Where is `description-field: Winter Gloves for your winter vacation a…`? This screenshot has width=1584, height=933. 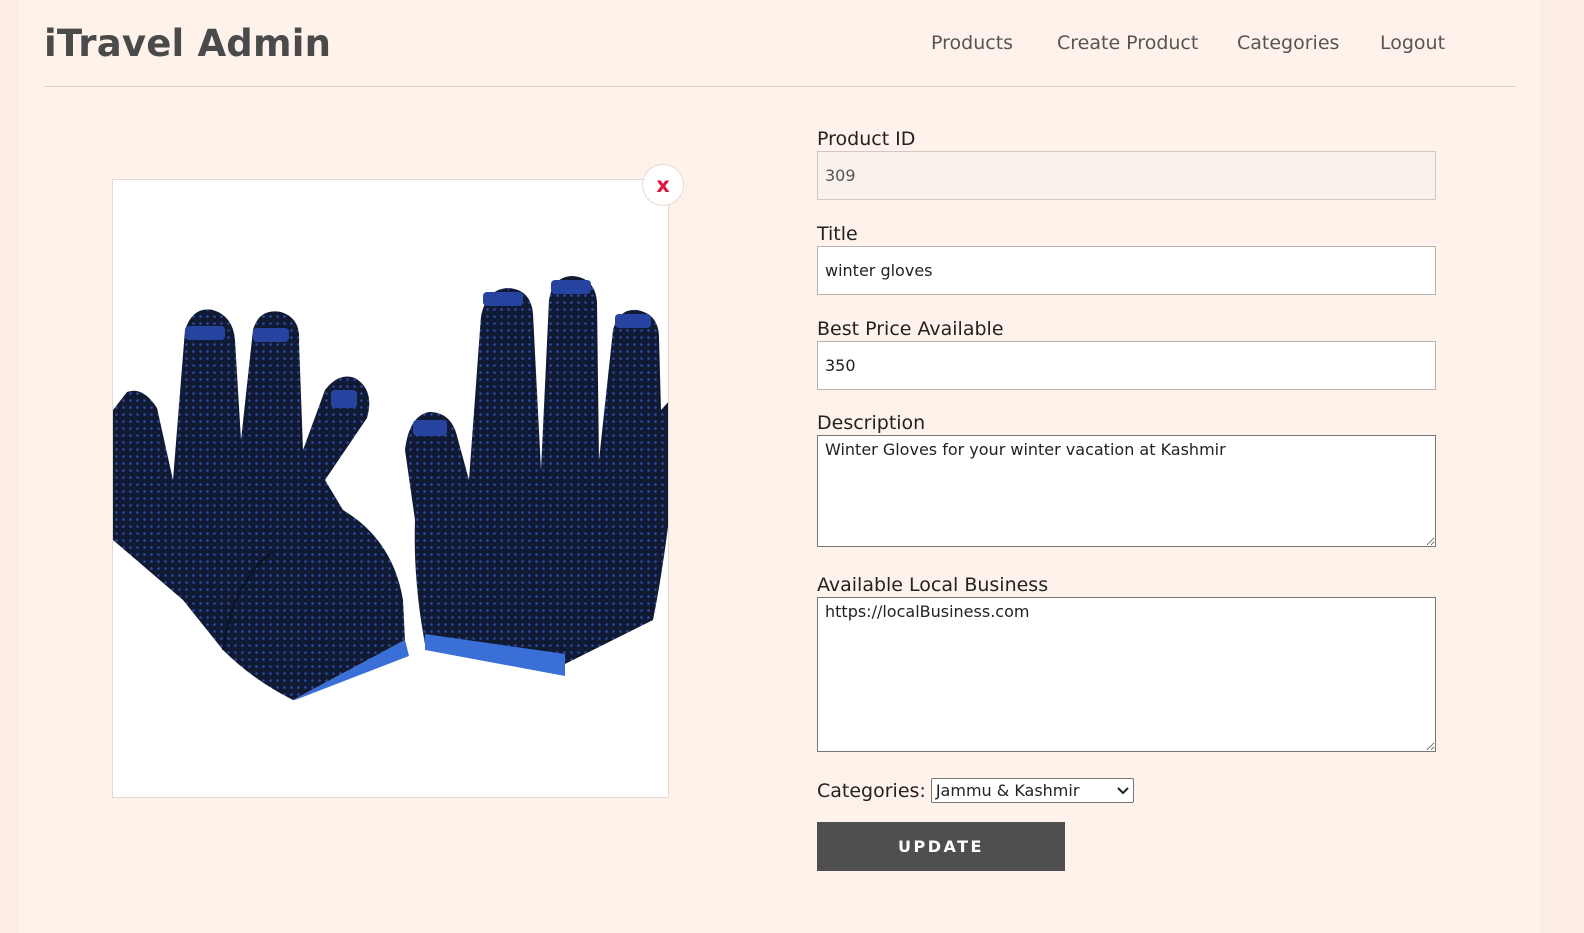 description-field: Winter Gloves for your winter vacation a… is located at coordinates (1126, 491).